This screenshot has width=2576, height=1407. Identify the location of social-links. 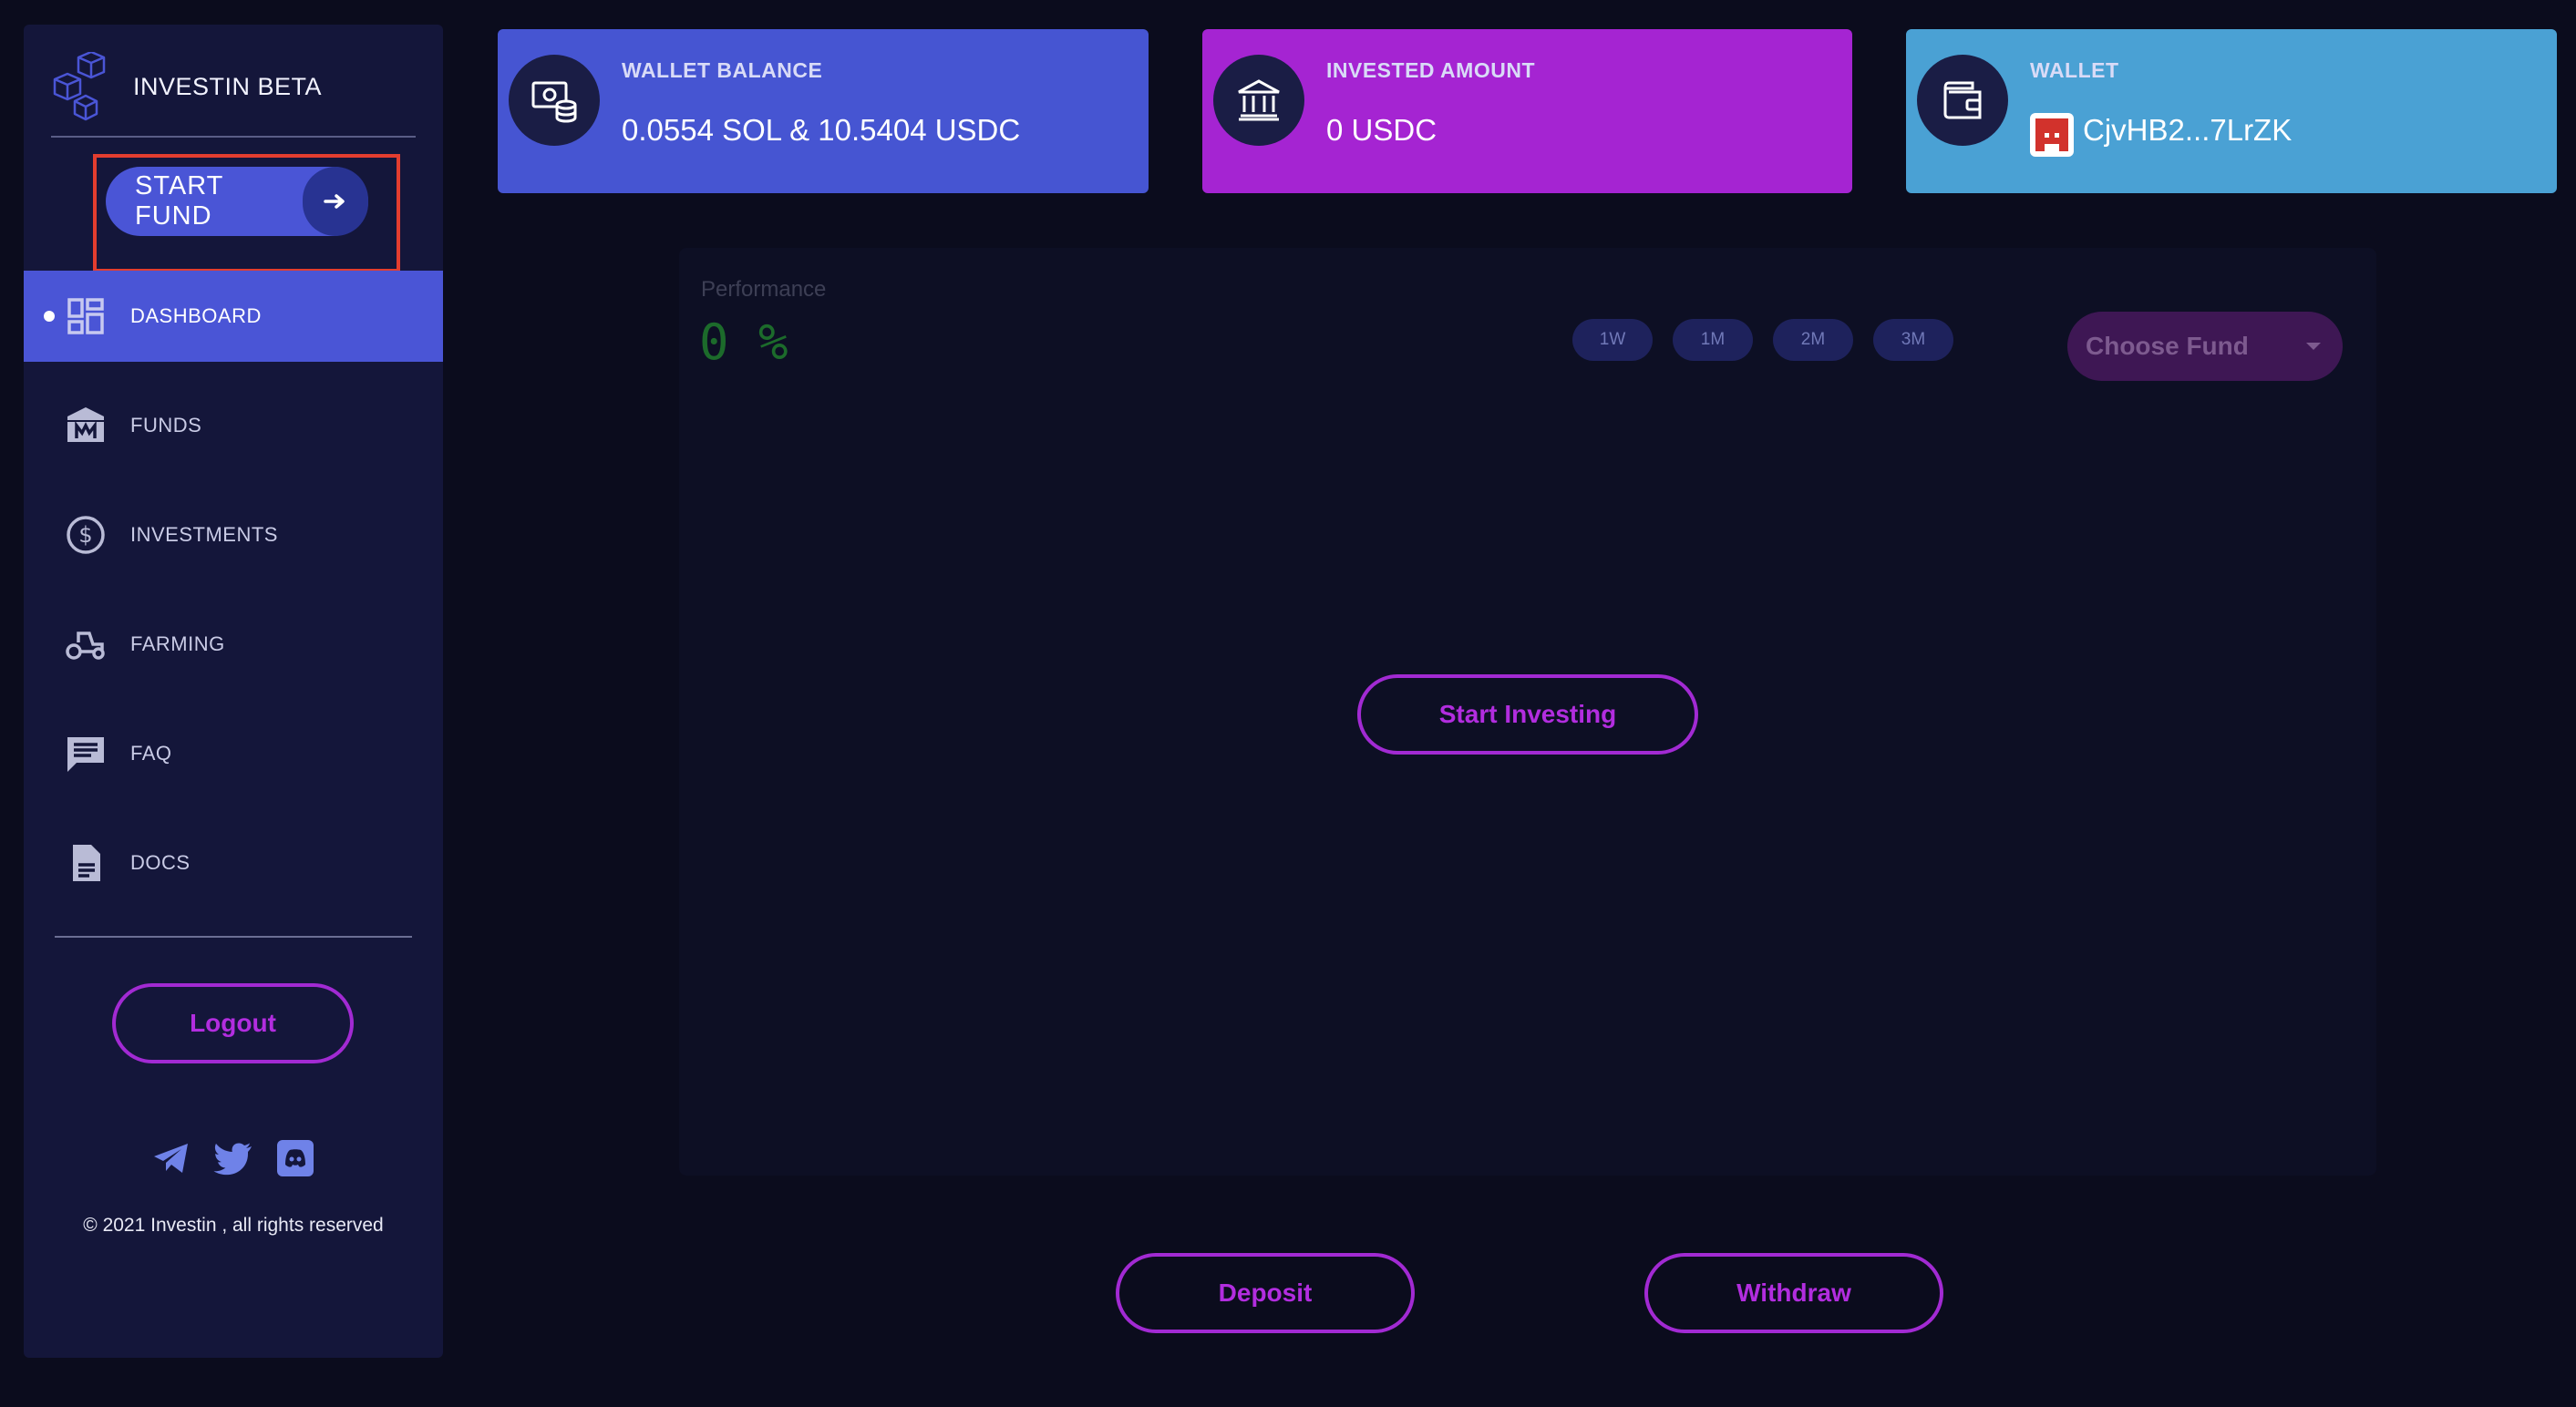
(233, 1158).